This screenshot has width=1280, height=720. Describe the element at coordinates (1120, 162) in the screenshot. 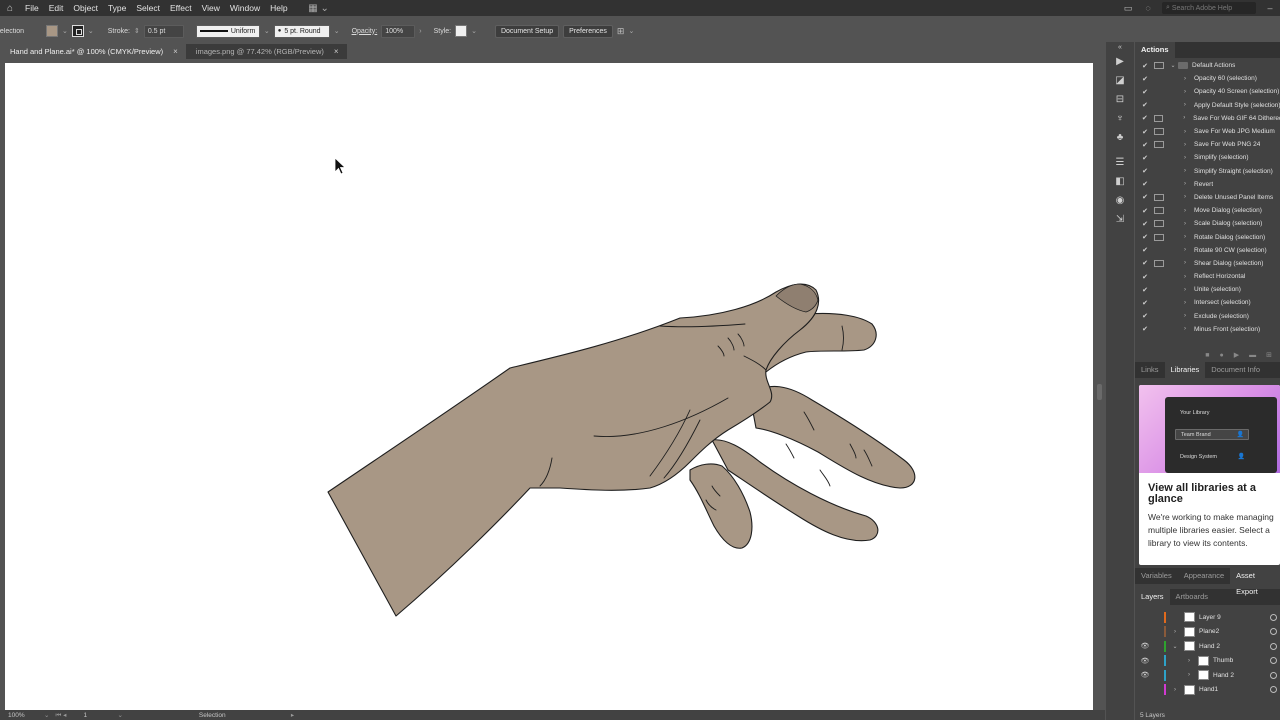

I see `menu-lines-icon: ☰` at that location.